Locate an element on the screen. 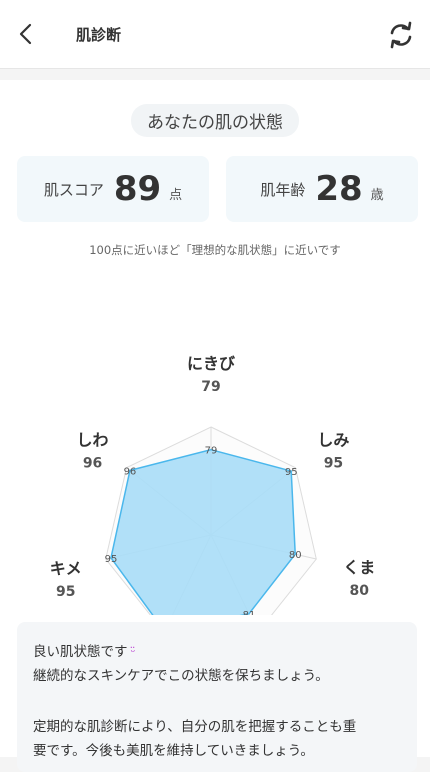 The image size is (430, 772). radar-axis-label: しわ is located at coordinates (93, 440).